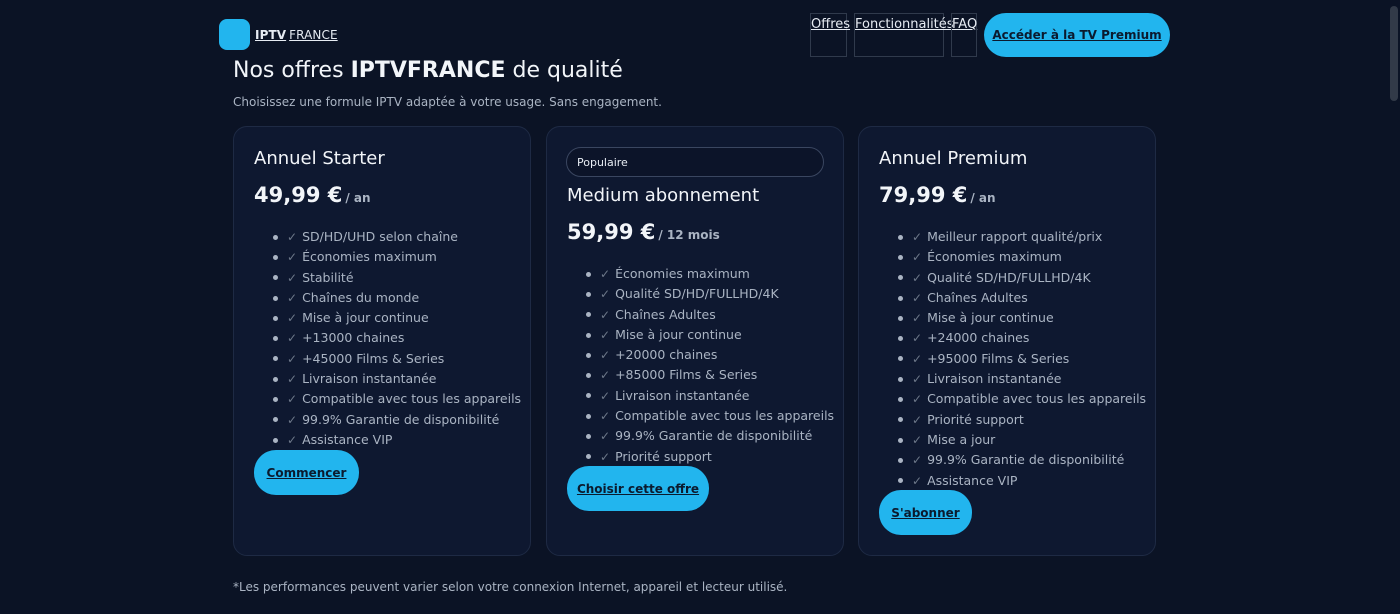 The width and height of the screenshot is (1400, 614). Describe the element at coordinates (298, 195) in the screenshot. I see `price-amount: 49,99 €` at that location.